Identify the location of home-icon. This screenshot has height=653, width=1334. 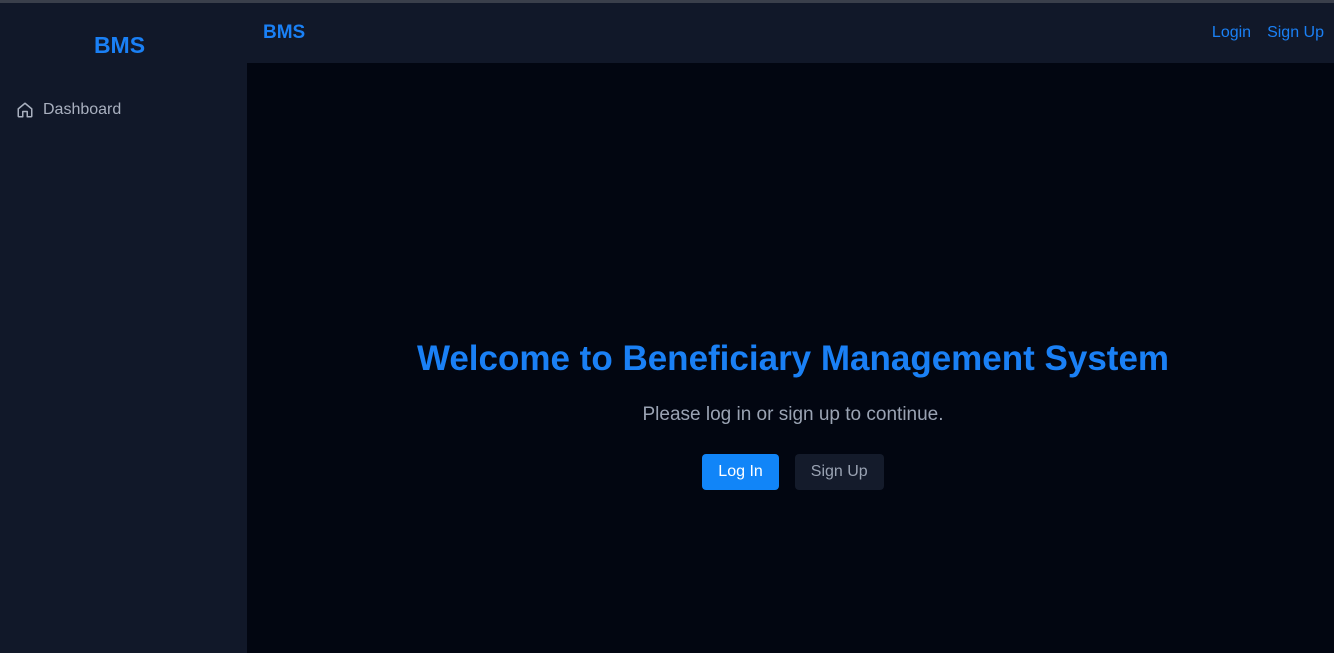
(25, 110).